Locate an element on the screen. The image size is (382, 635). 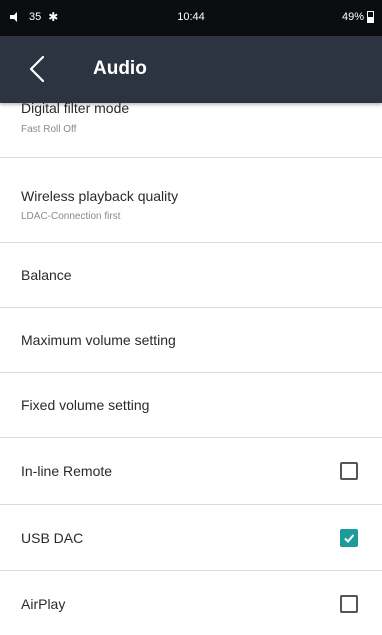
status-right: 49% is located at coordinates (358, 17).